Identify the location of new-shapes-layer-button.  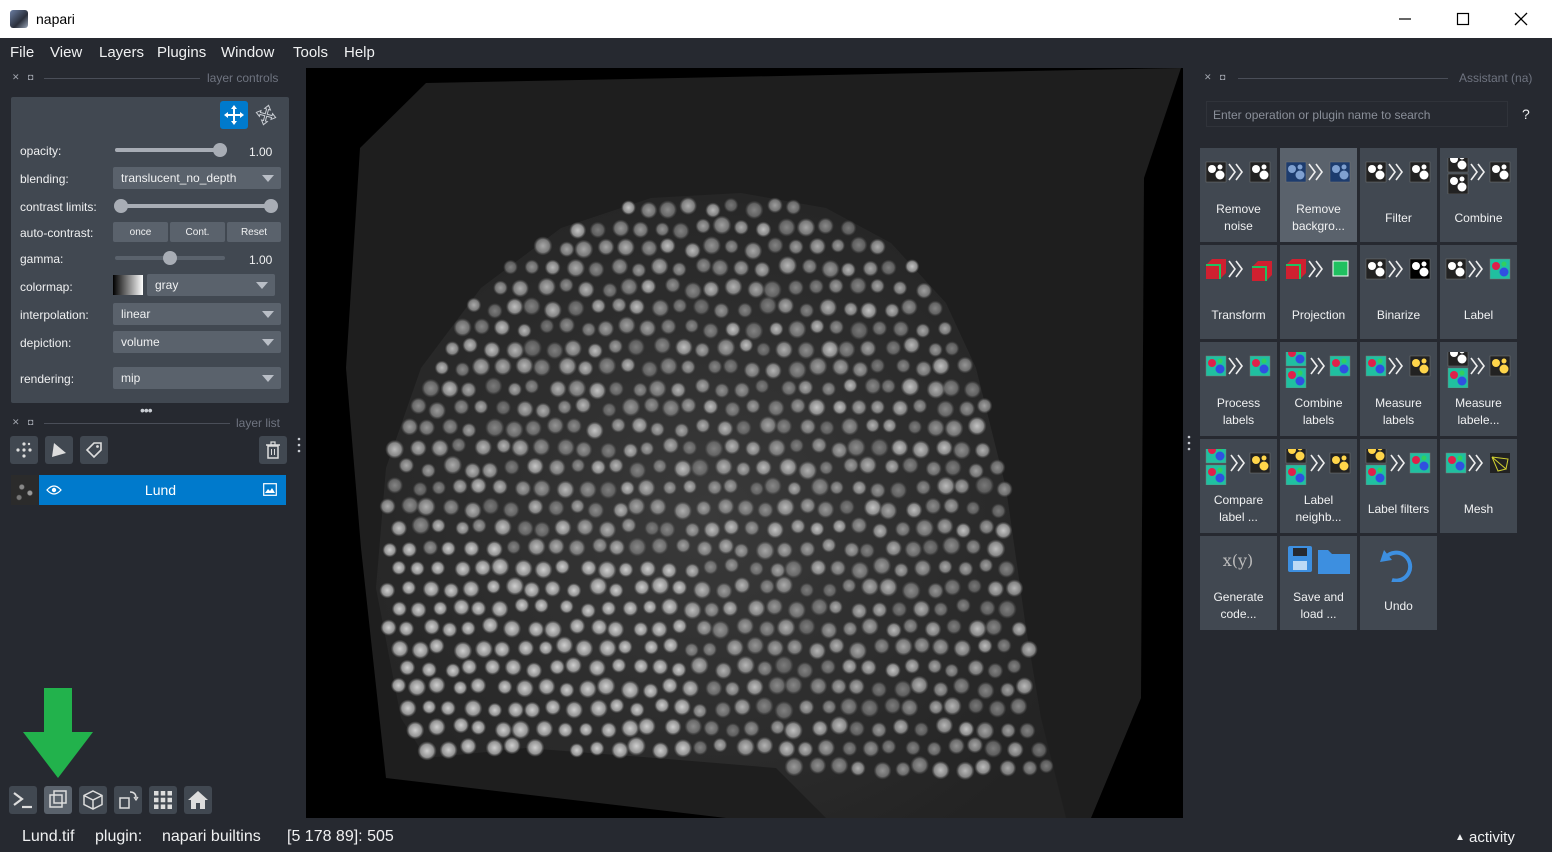
(59, 450).